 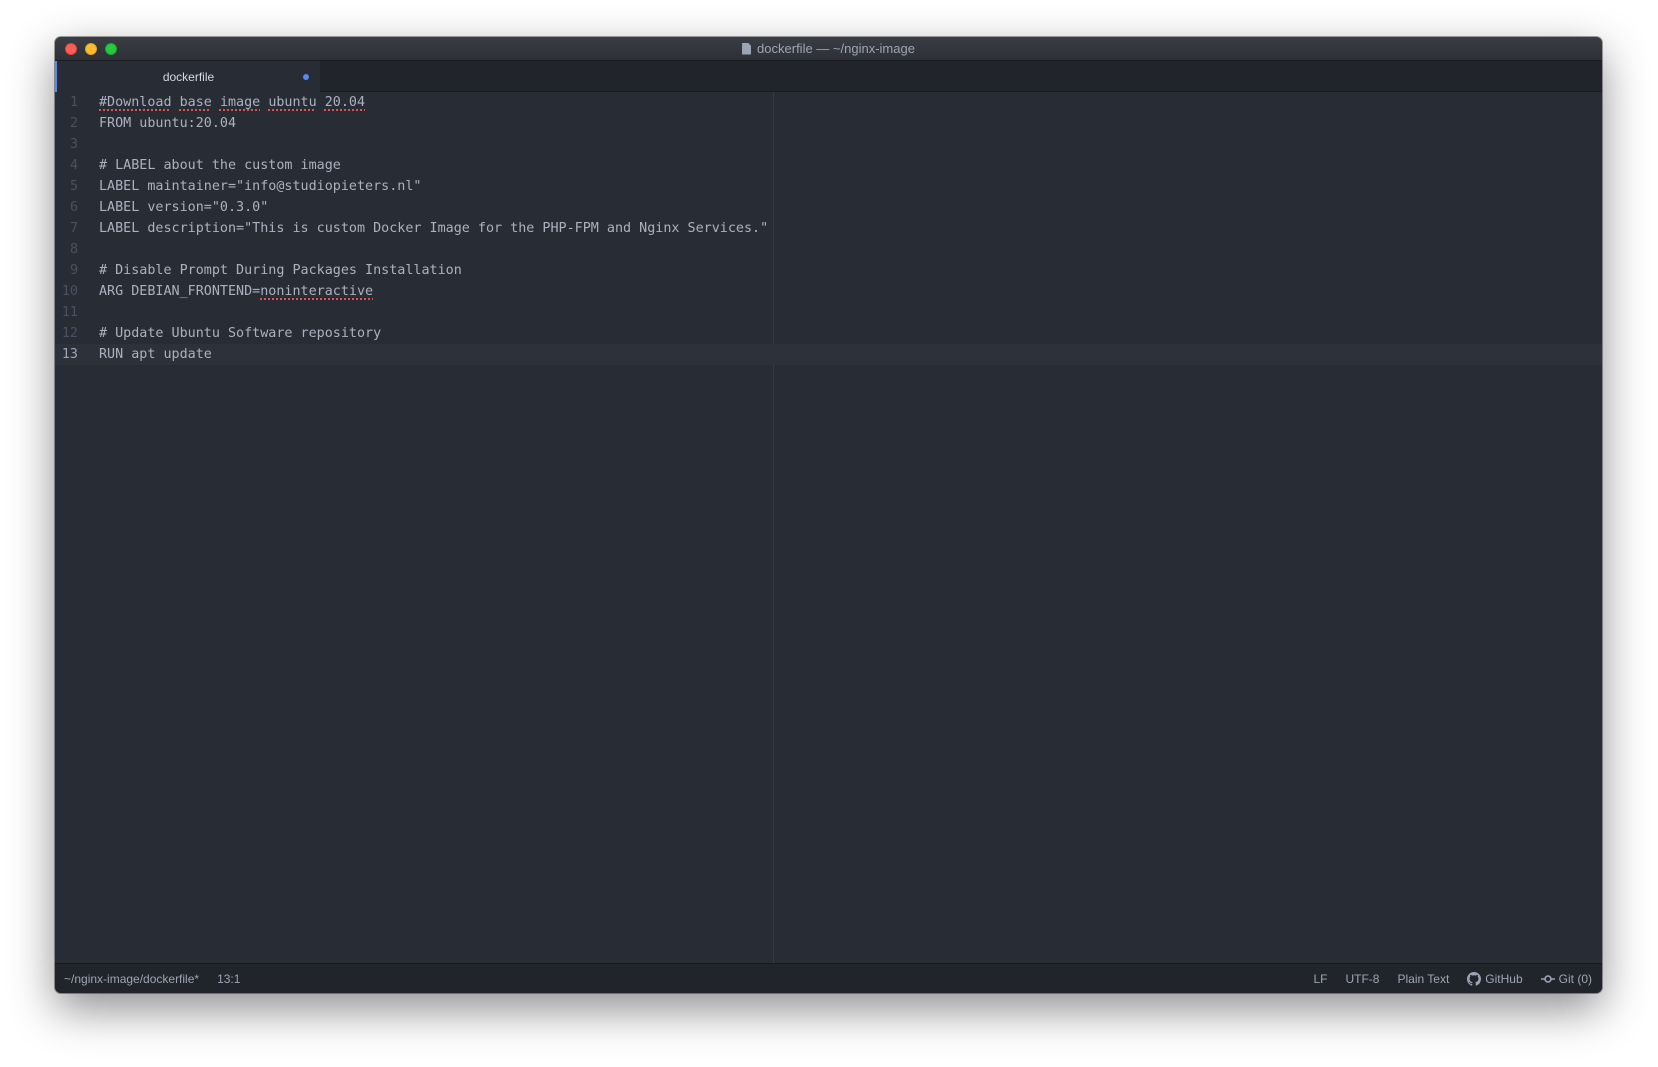 I want to click on tab-title: dockerfile, so click(x=188, y=76).